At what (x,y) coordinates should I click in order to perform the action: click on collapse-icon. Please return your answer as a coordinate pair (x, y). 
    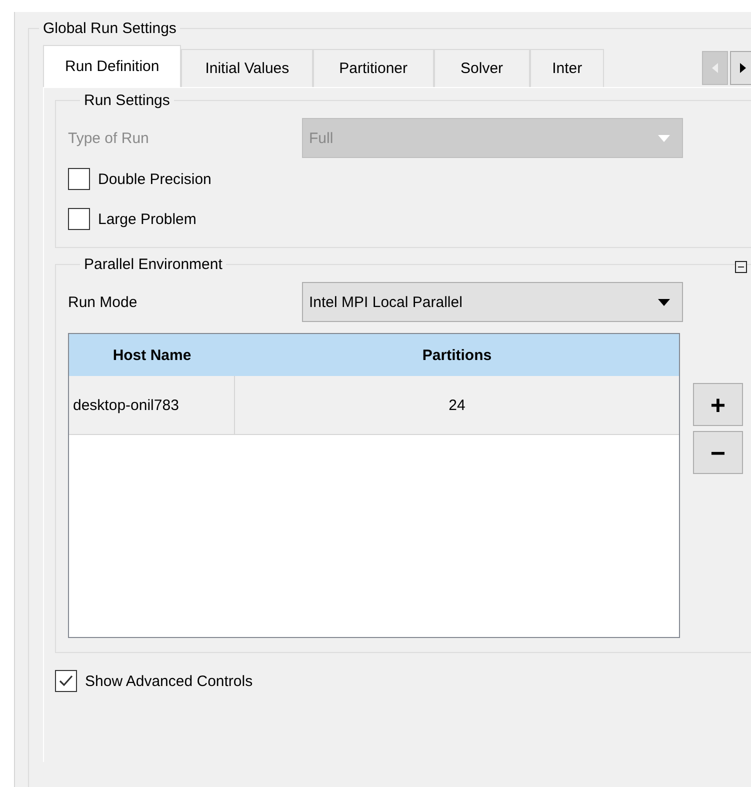
    Looking at the image, I should click on (741, 267).